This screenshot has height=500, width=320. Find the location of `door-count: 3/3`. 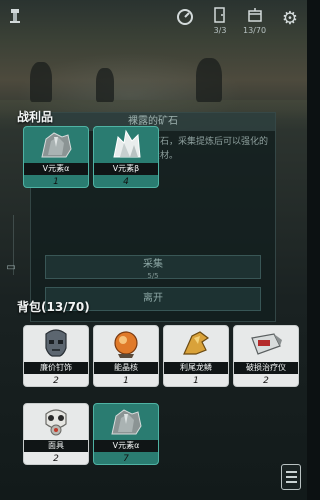

door-count: 3/3 is located at coordinates (220, 30).